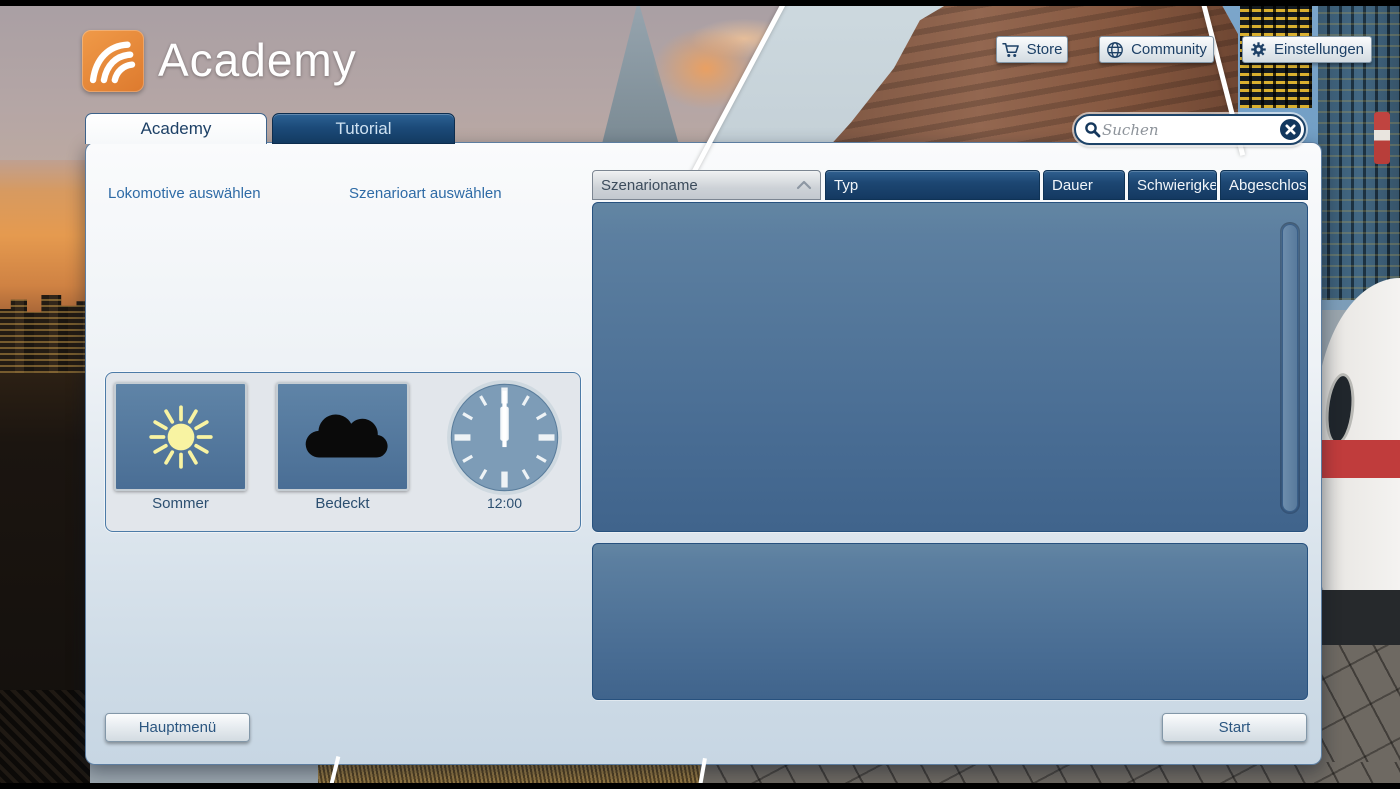 The image size is (1400, 789). What do you see at coordinates (1358, 459) in the screenshot?
I see `background-train-red-stripe` at bounding box center [1358, 459].